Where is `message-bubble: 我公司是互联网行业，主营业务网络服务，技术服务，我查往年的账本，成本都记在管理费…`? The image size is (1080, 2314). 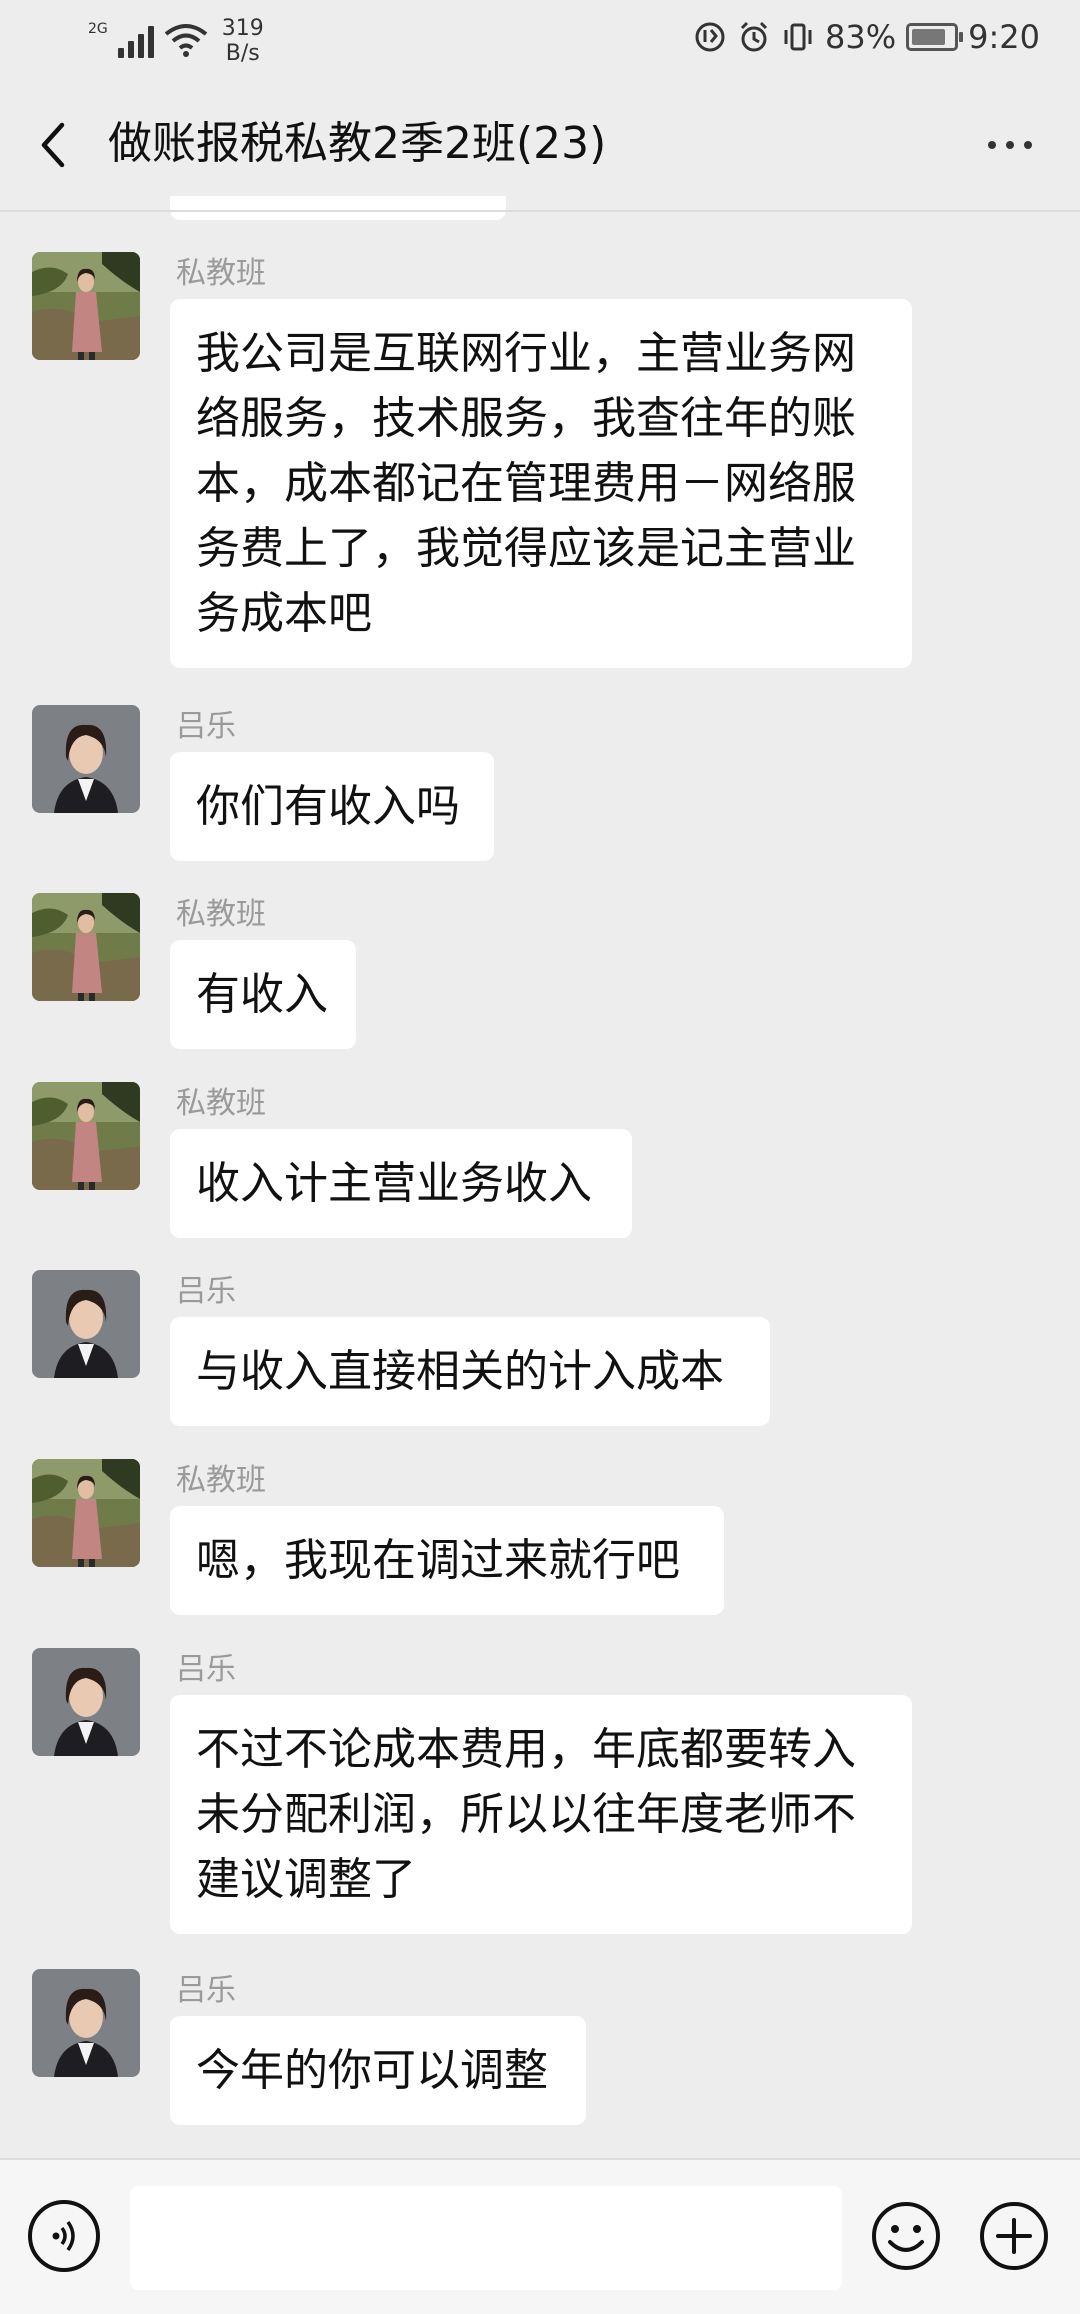 message-bubble: 我公司是互联网行业，主营业务网络服务，技术服务，我查往年的账本，成本都记在管理费… is located at coordinates (541, 483).